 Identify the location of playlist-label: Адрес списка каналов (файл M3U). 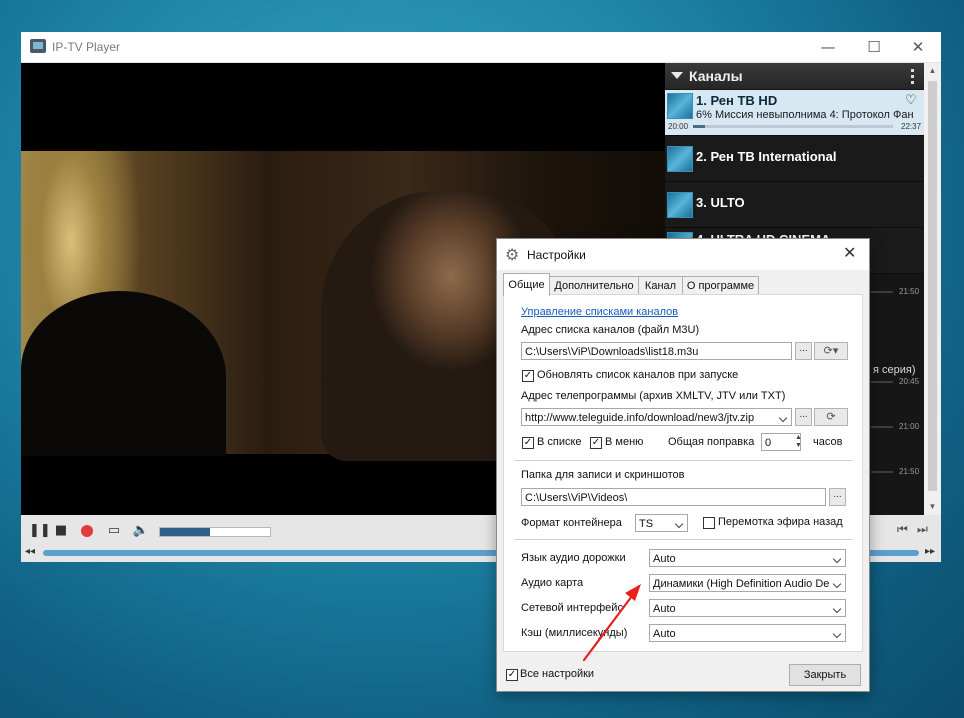
(610, 330).